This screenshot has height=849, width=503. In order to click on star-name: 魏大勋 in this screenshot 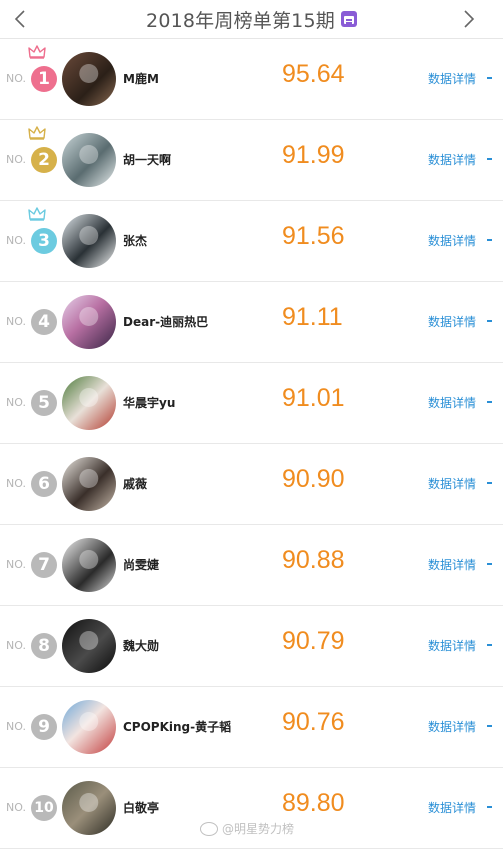, I will do `click(141, 645)`.